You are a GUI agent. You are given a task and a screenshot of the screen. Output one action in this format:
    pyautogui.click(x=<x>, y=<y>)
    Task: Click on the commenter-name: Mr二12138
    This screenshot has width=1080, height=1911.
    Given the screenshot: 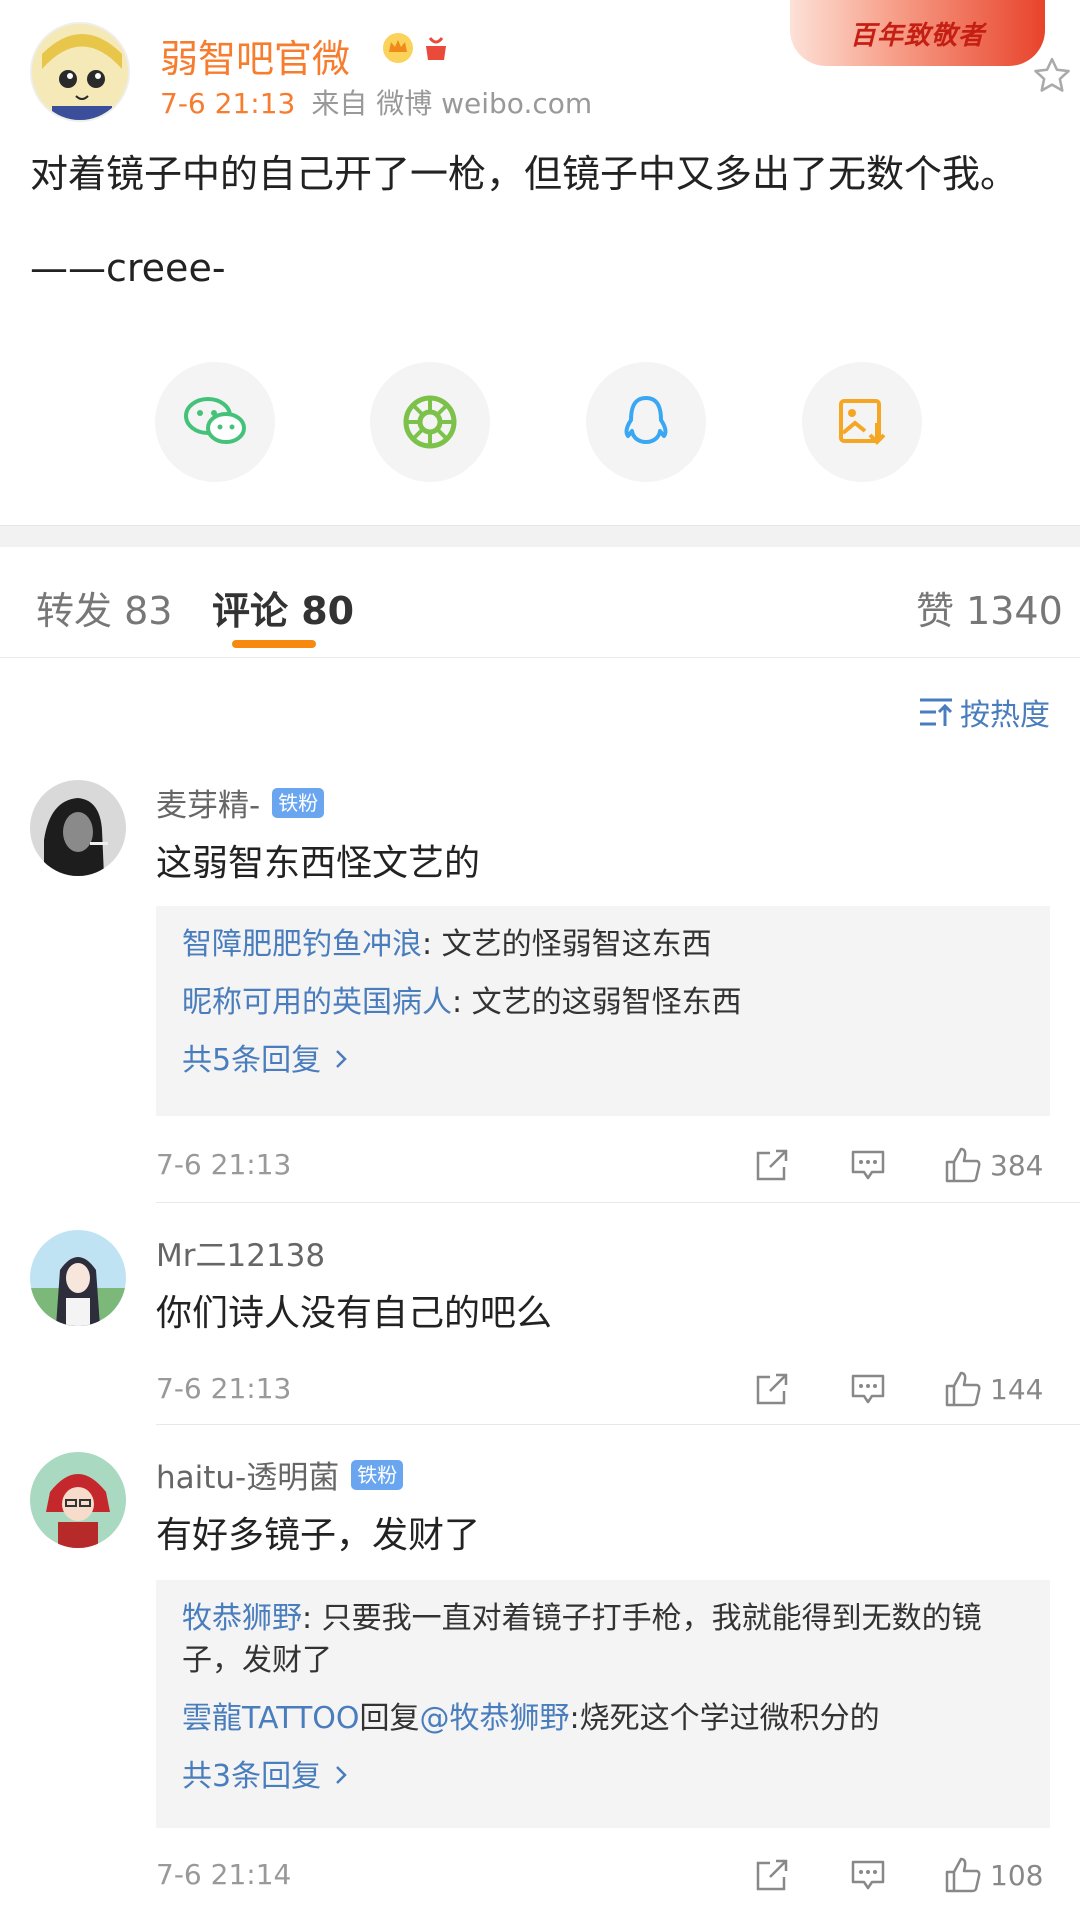 What is the action you would take?
    pyautogui.click(x=240, y=1252)
    